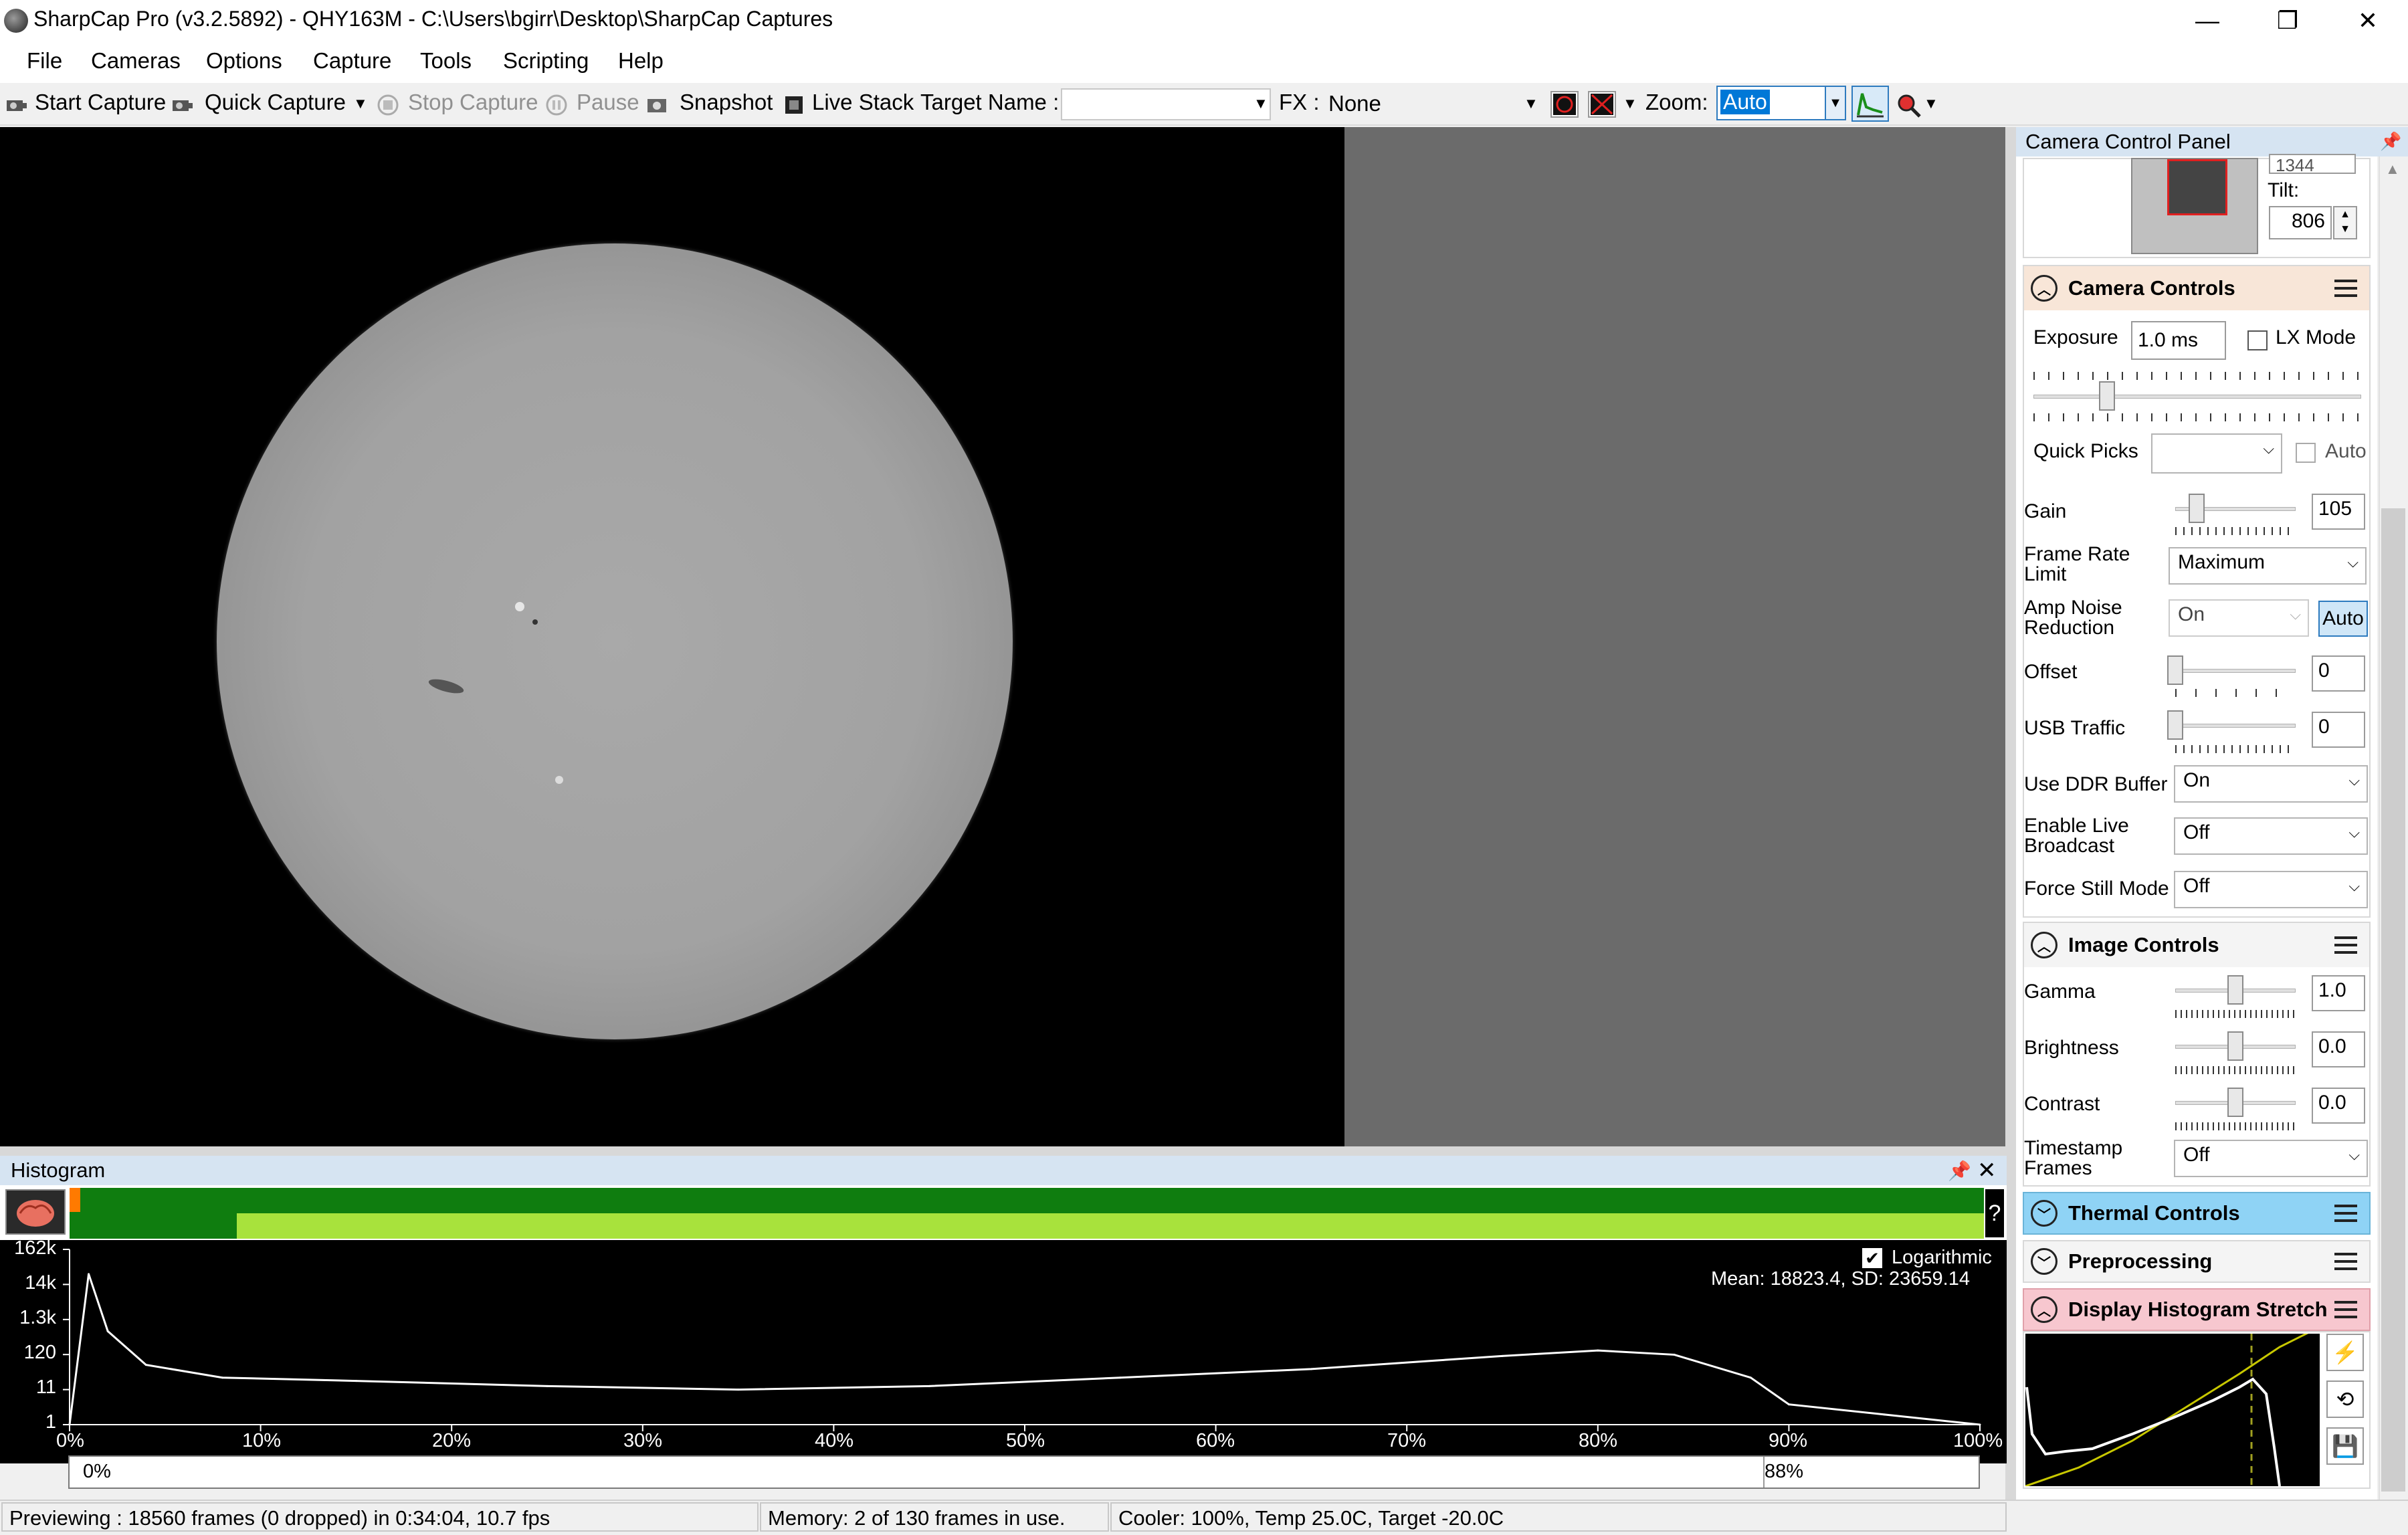 The image size is (2408, 1535). Describe the element at coordinates (2345, 1352) in the screenshot. I see `lightning-icon: ⚡` at that location.